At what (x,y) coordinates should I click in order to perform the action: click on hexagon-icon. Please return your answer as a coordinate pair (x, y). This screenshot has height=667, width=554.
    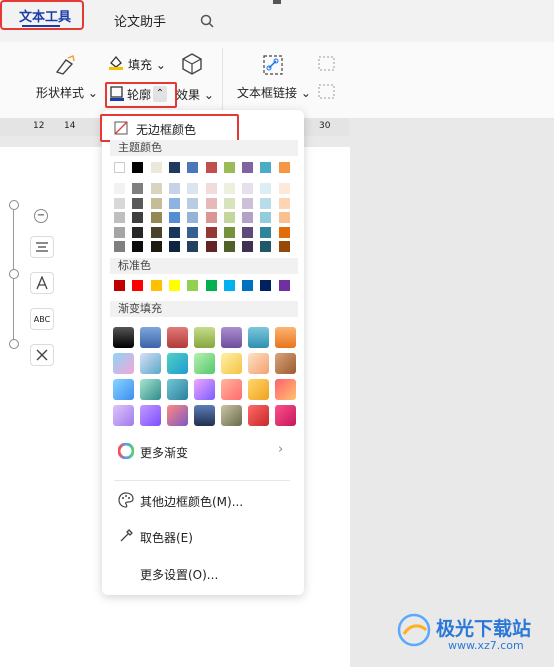
    Looking at the image, I should click on (192, 64).